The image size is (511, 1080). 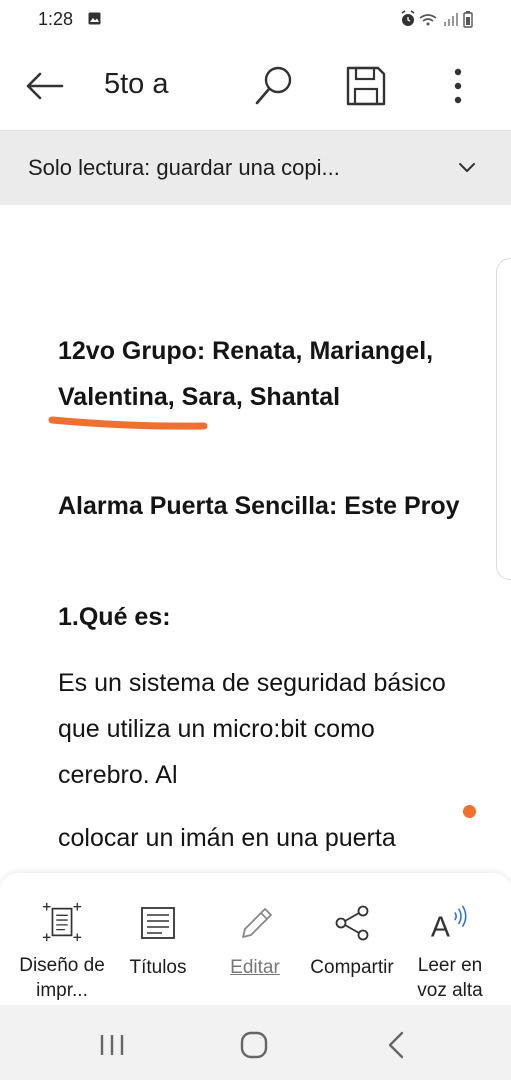 I want to click on alarm-icon, so click(x=408, y=18).